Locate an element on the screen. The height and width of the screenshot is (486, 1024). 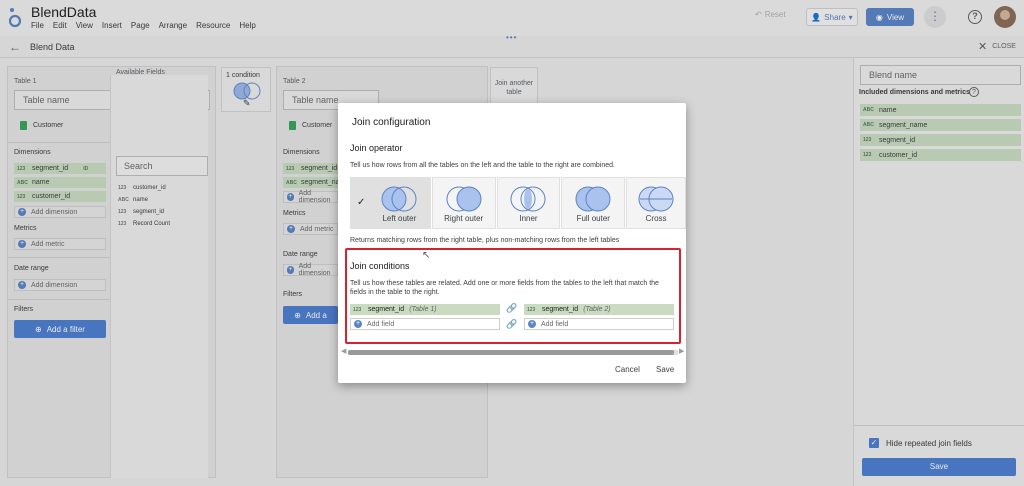
add-left-field-button: + Add field is located at coordinates (425, 324).